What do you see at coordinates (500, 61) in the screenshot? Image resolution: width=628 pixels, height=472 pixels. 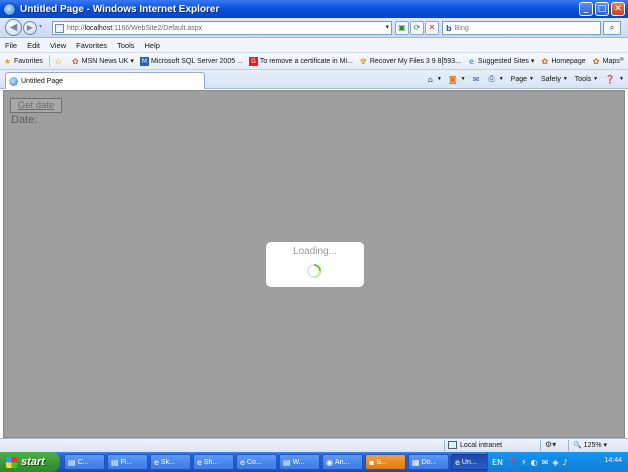 I see `fav-item-suggested-sites: e Suggested Sites ▾` at bounding box center [500, 61].